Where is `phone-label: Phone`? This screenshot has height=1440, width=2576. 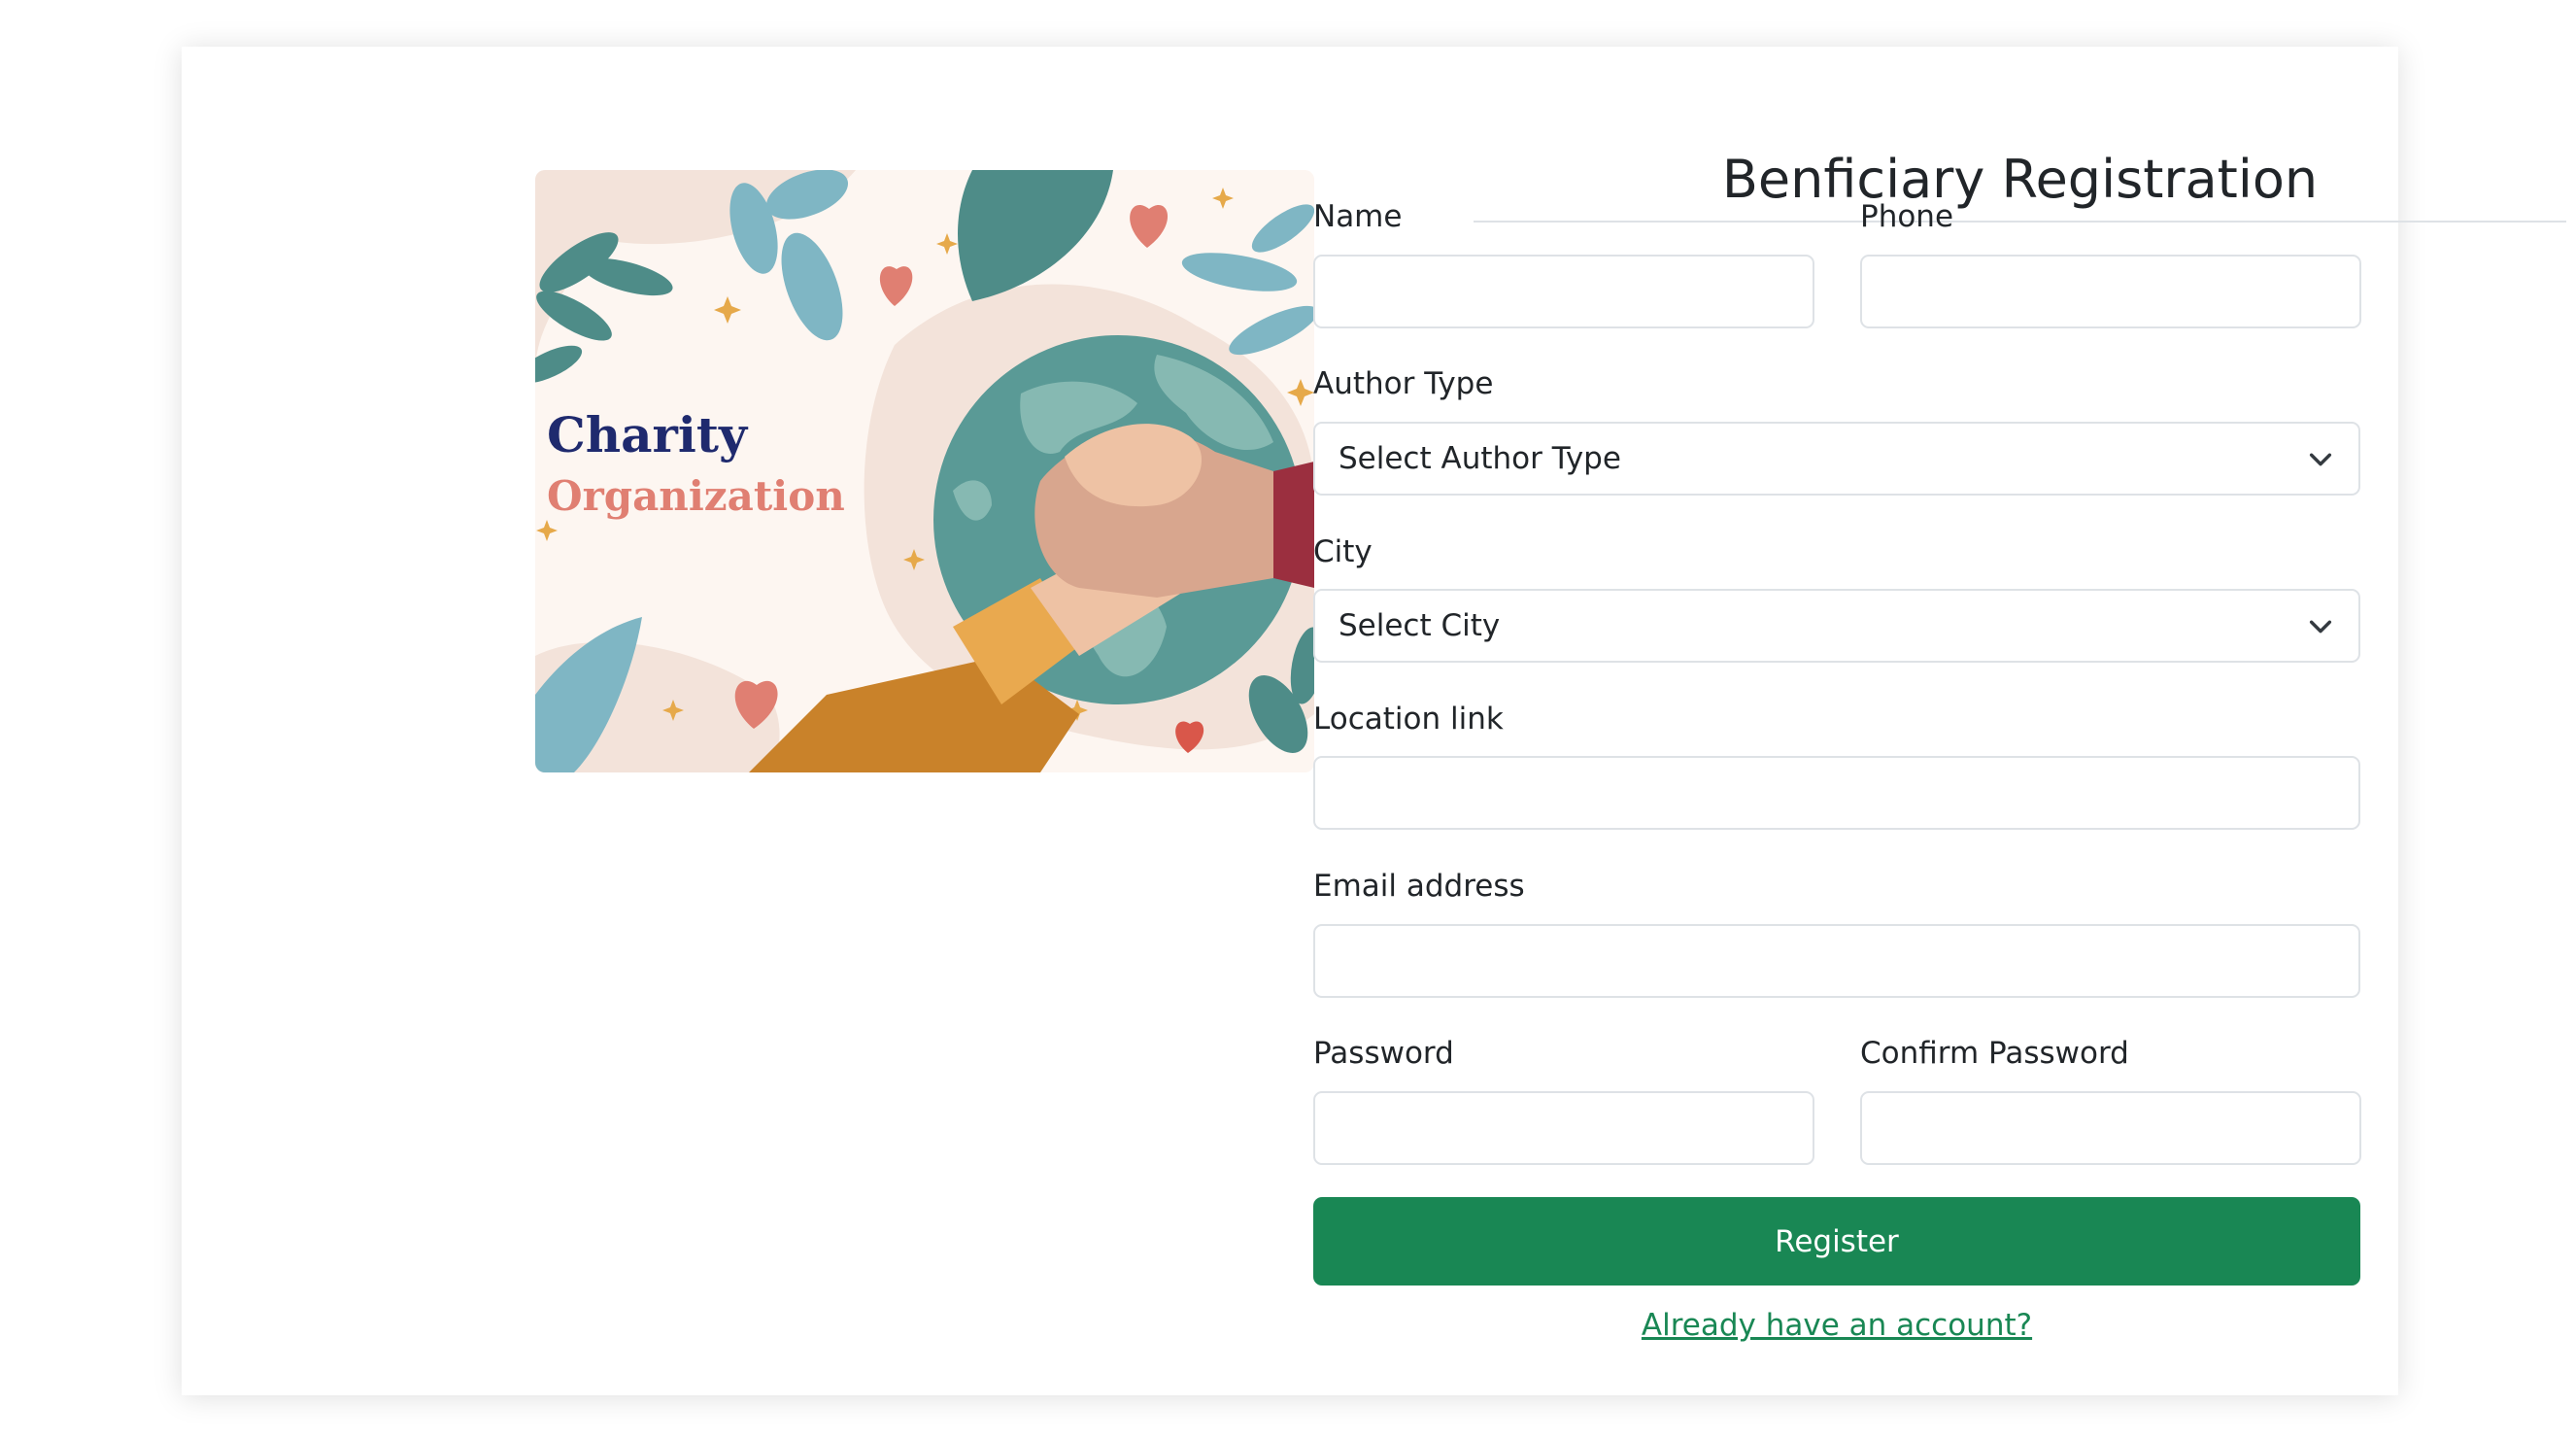
phone-label: Phone is located at coordinates (1907, 216).